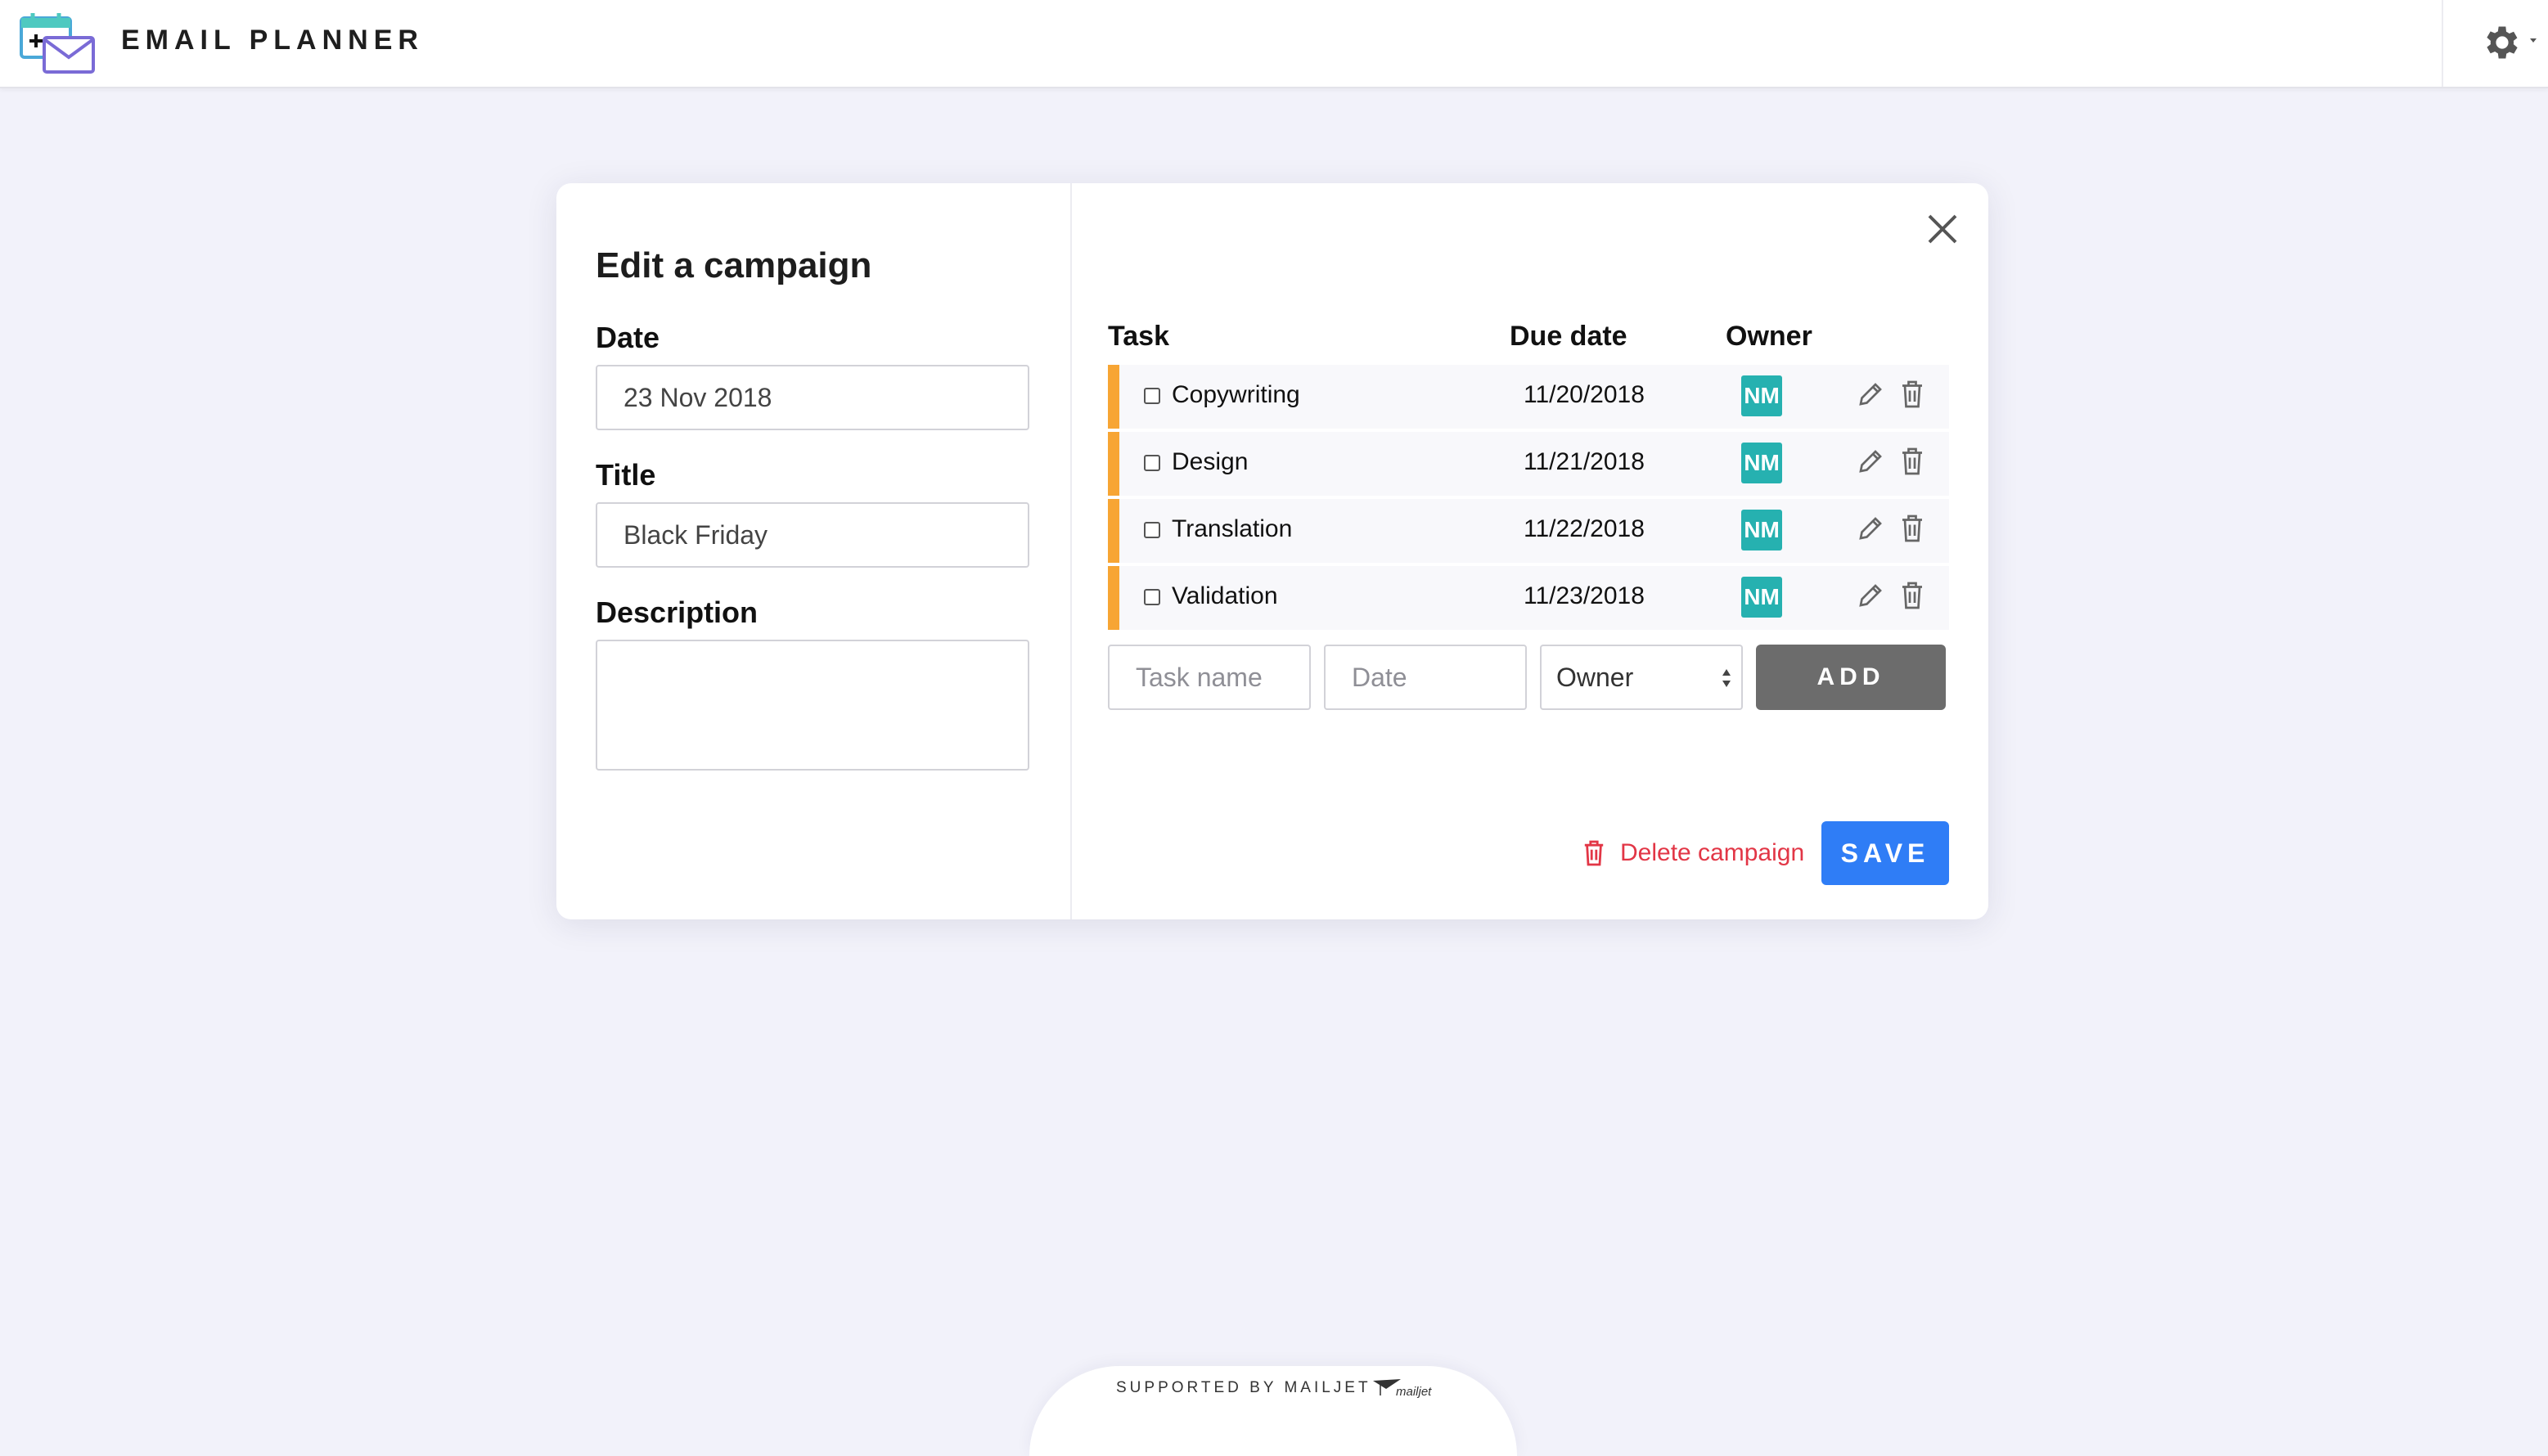 The width and height of the screenshot is (2548, 1456). I want to click on task-due-date: 11/23/2018, so click(1585, 595).